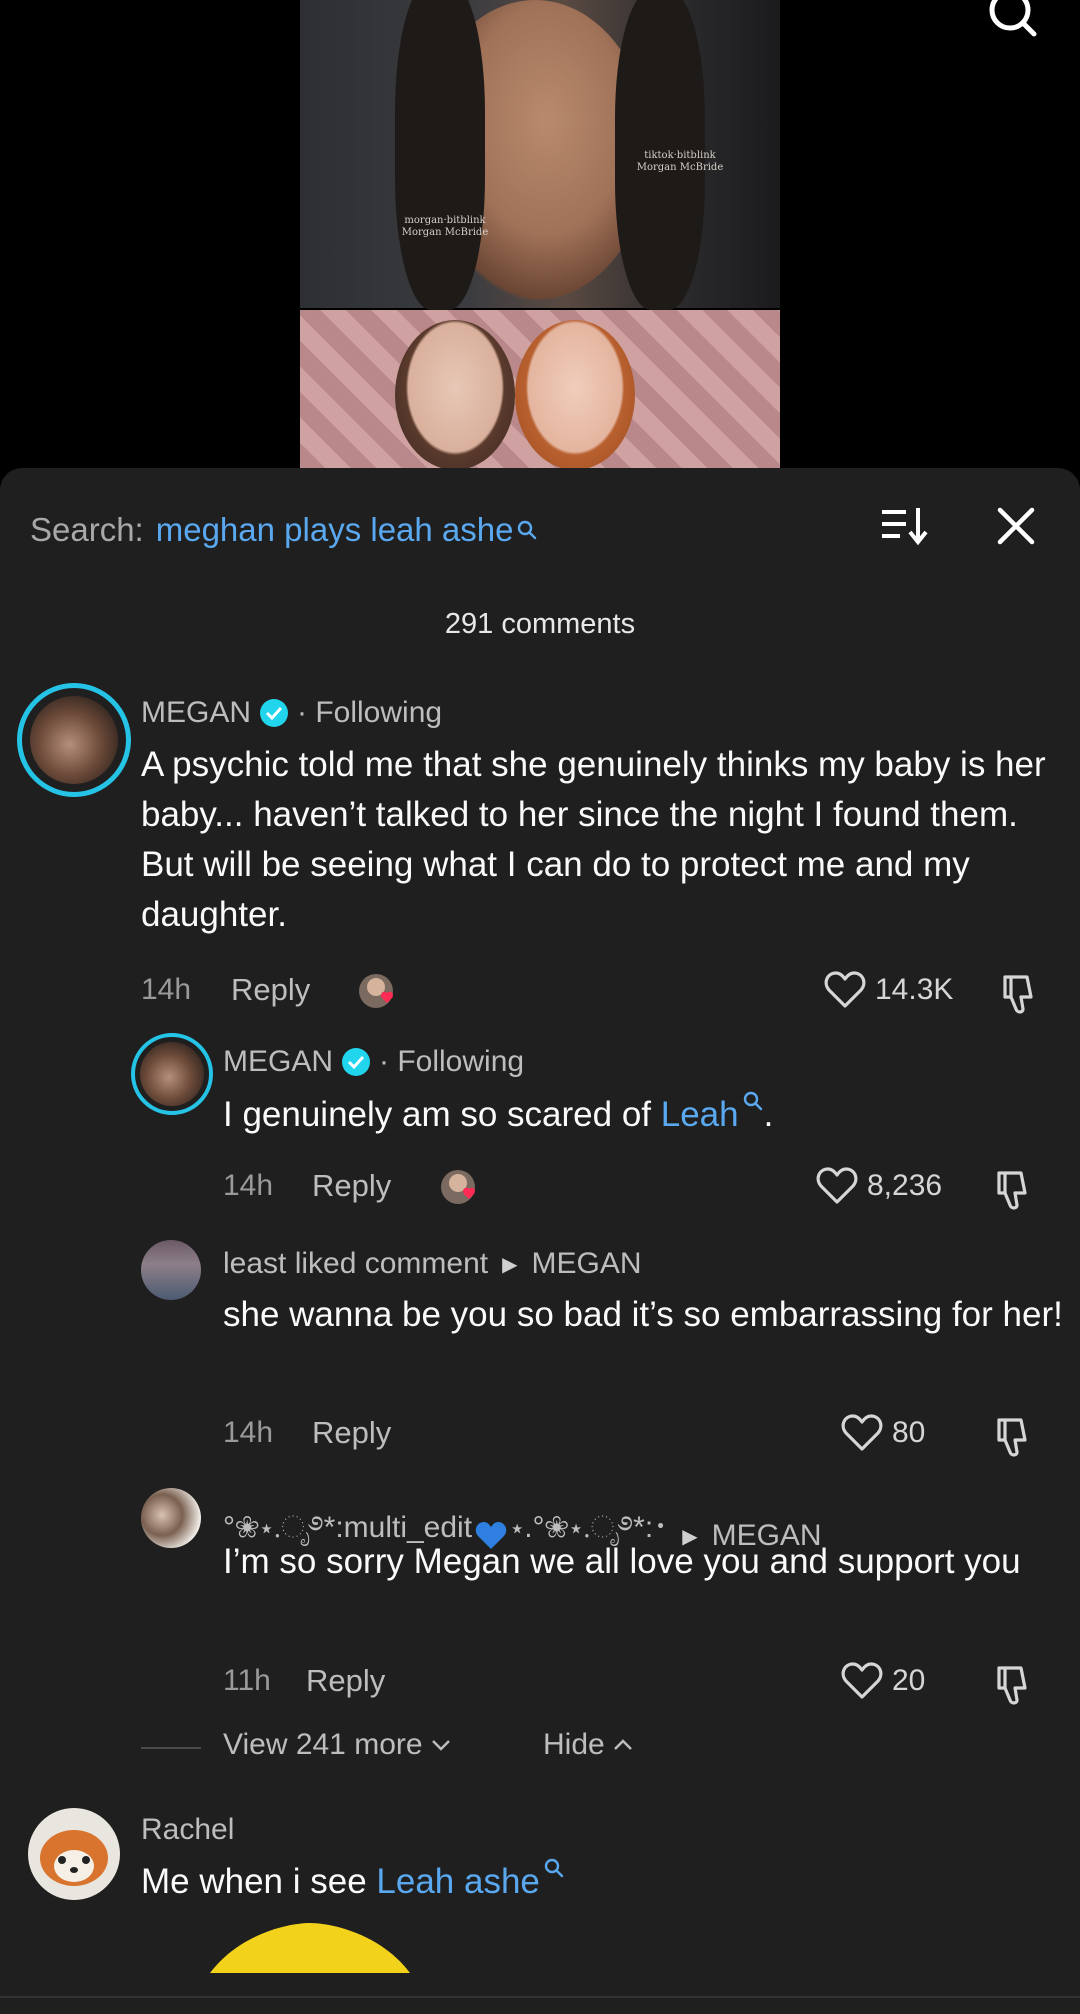  What do you see at coordinates (768, 1114) in the screenshot?
I see `comment-text-part: .` at bounding box center [768, 1114].